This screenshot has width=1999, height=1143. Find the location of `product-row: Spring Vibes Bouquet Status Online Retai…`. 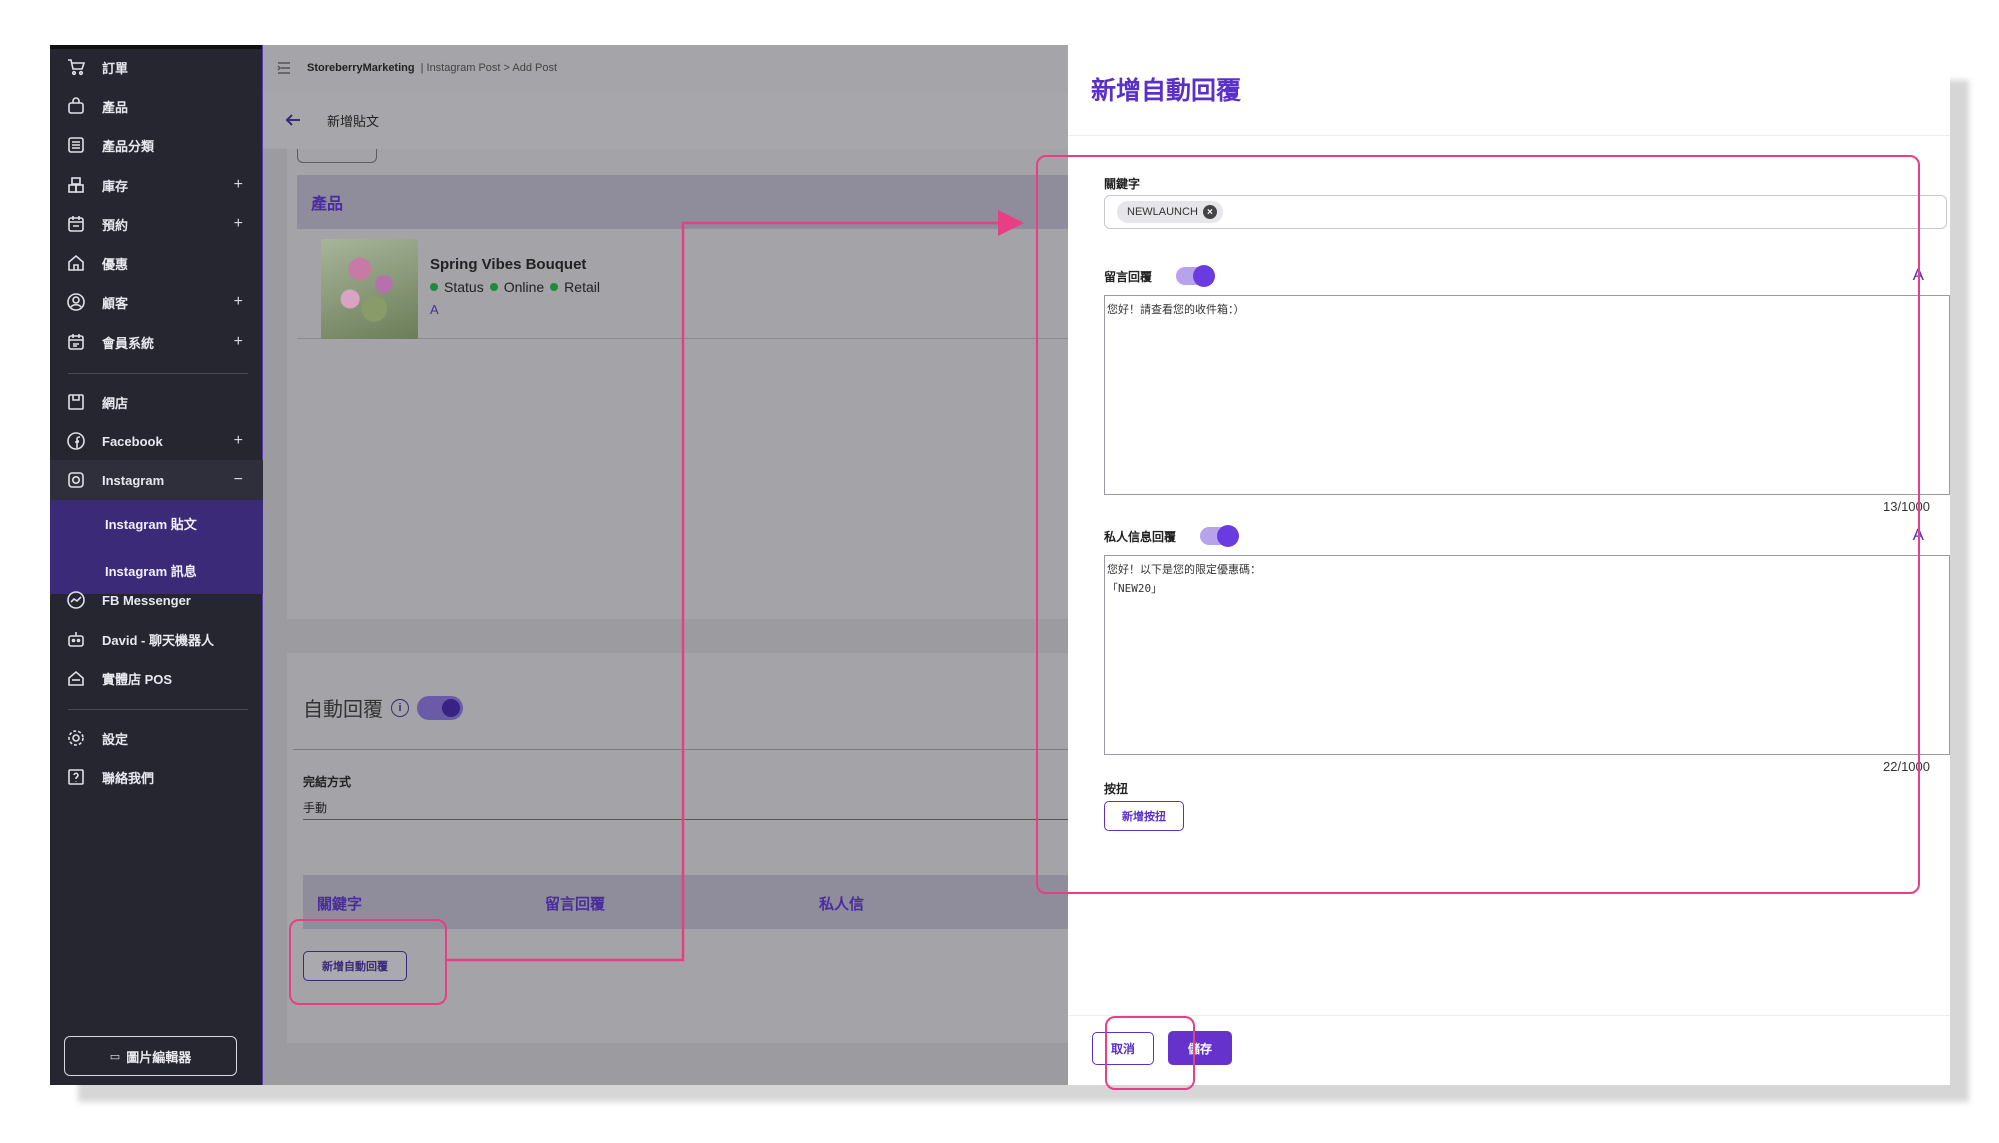

product-row: Spring Vibes Bouquet Status Online Retai… is located at coordinates (682, 284).